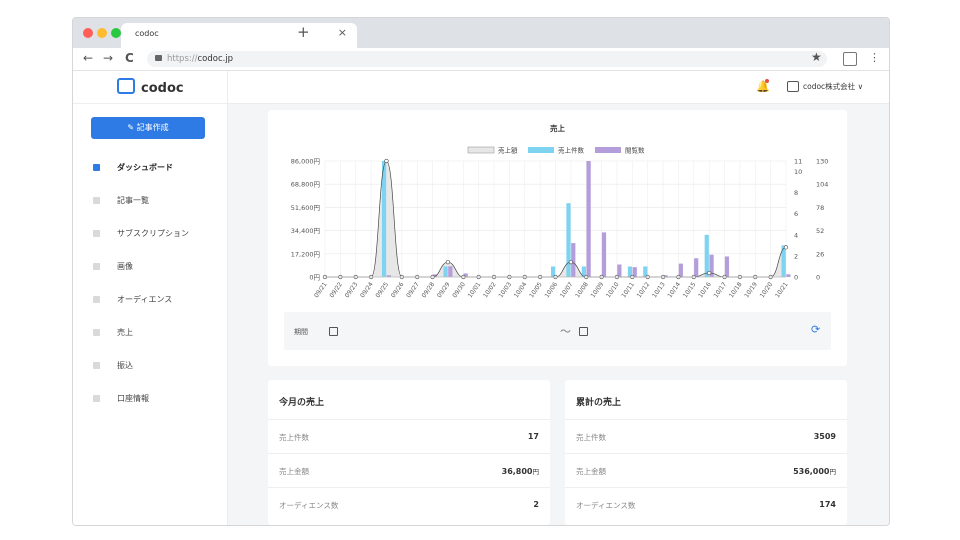 The height and width of the screenshot is (540, 960). Describe the element at coordinates (487, 59) in the screenshot. I see `url-field: https://codoc.jp` at that location.